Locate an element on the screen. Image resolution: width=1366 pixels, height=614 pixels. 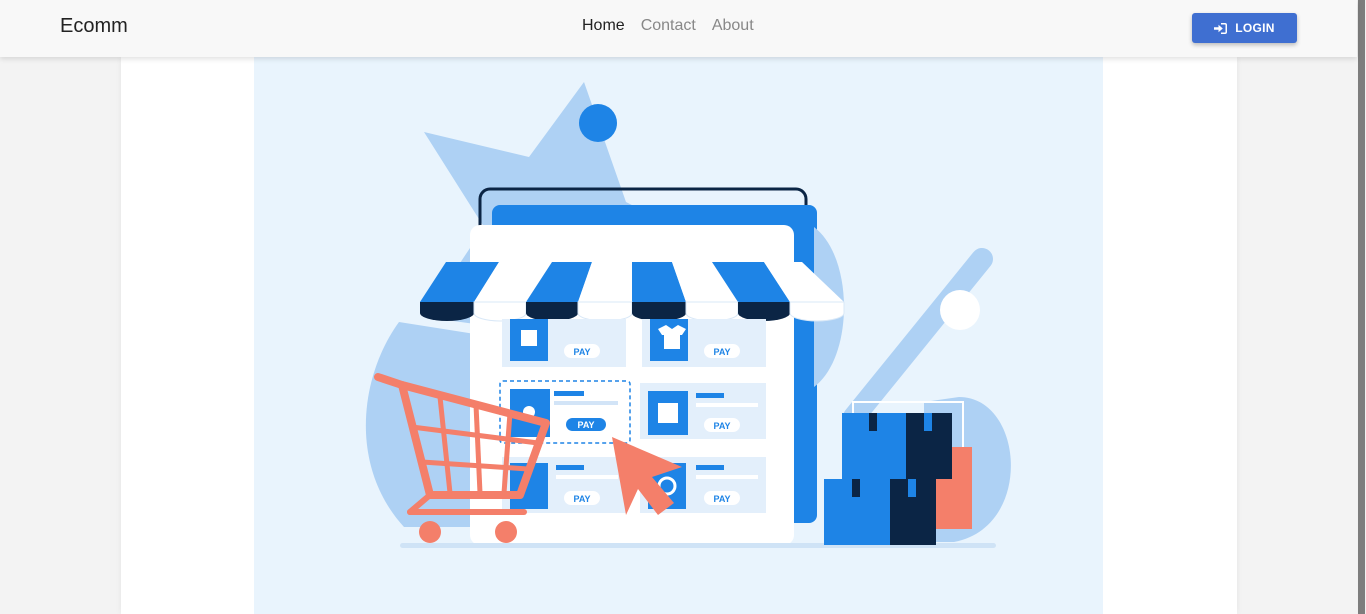
pay-label-4: PAY is located at coordinates (721, 426).